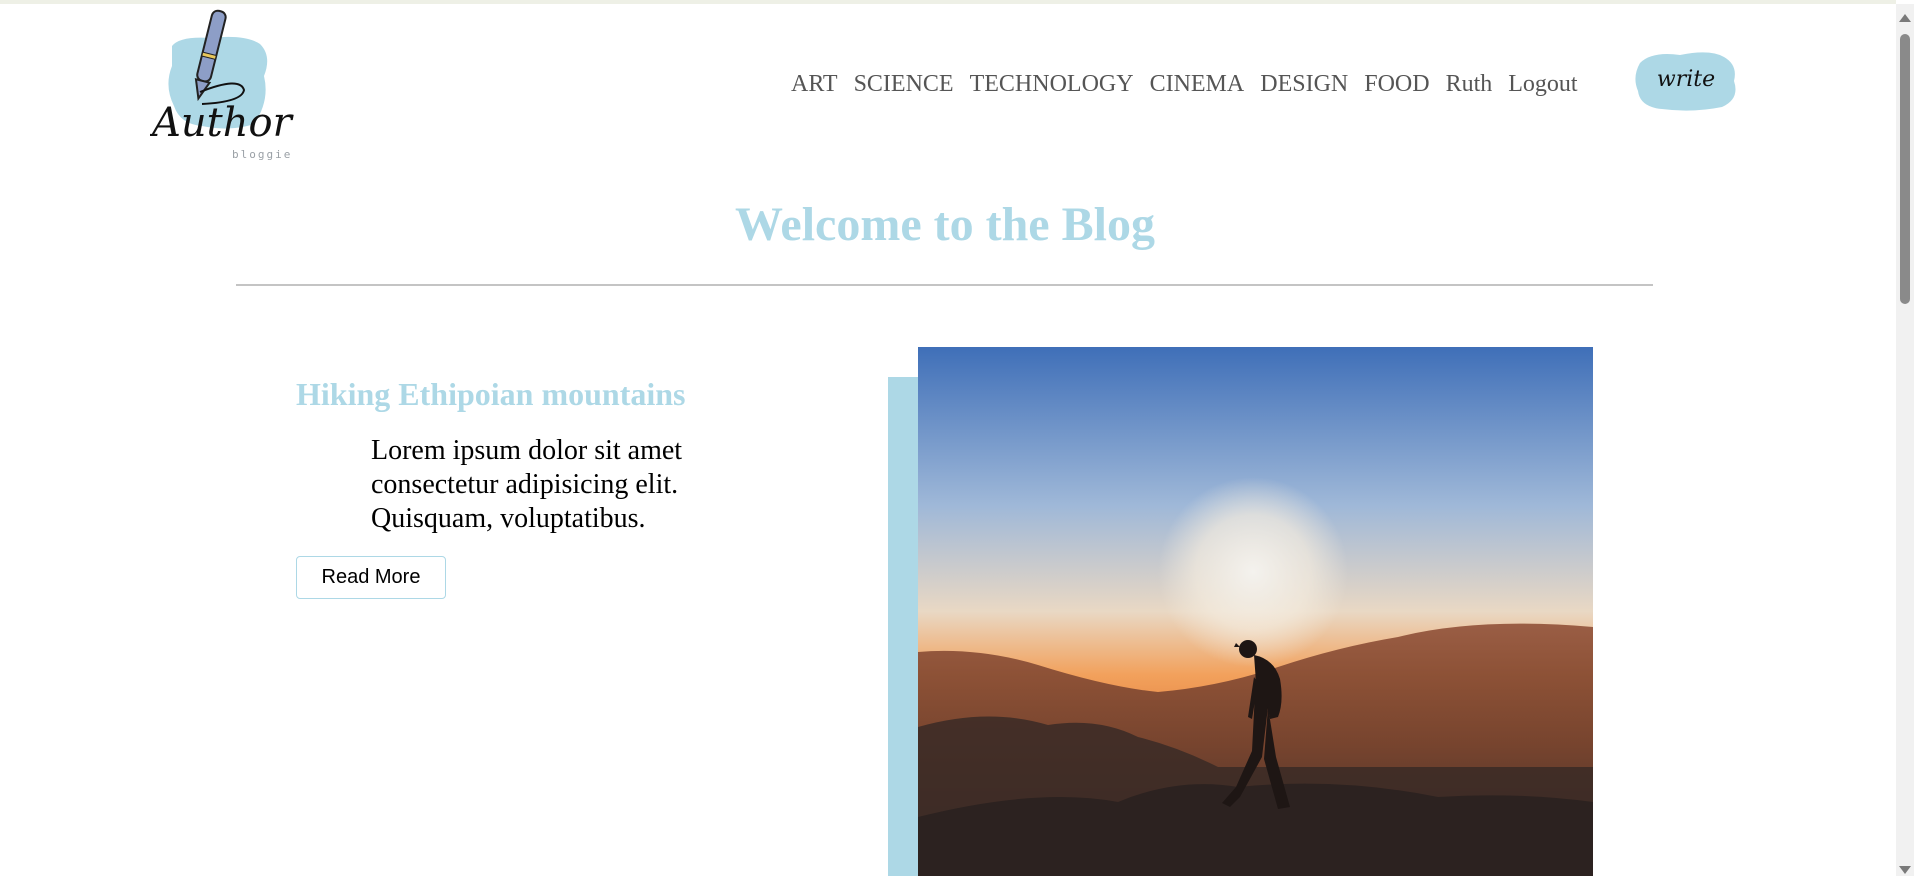 The image size is (1914, 876). Describe the element at coordinates (945, 224) in the screenshot. I see `page-title: Welcome to the Blog` at that location.